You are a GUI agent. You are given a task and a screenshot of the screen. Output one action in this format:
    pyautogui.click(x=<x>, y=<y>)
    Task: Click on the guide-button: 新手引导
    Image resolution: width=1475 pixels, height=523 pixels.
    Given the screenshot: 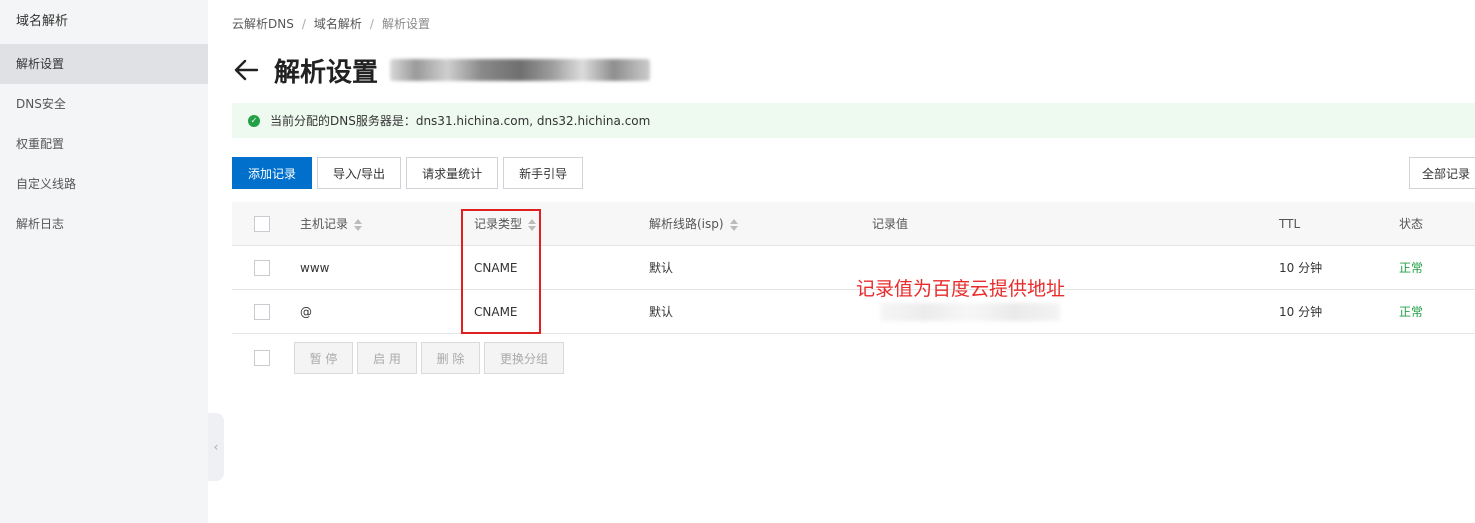 What is the action you would take?
    pyautogui.click(x=543, y=173)
    